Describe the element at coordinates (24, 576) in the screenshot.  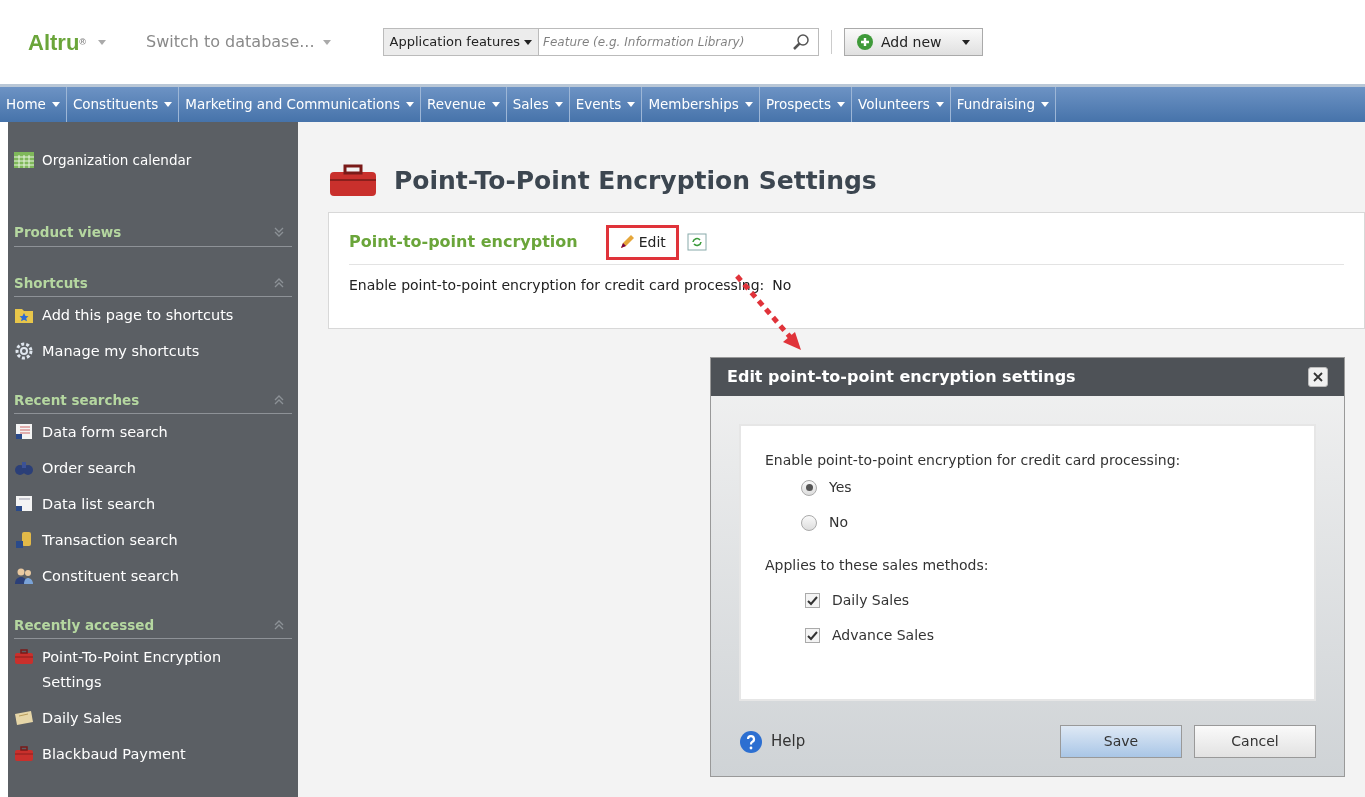
I see `people-icon` at that location.